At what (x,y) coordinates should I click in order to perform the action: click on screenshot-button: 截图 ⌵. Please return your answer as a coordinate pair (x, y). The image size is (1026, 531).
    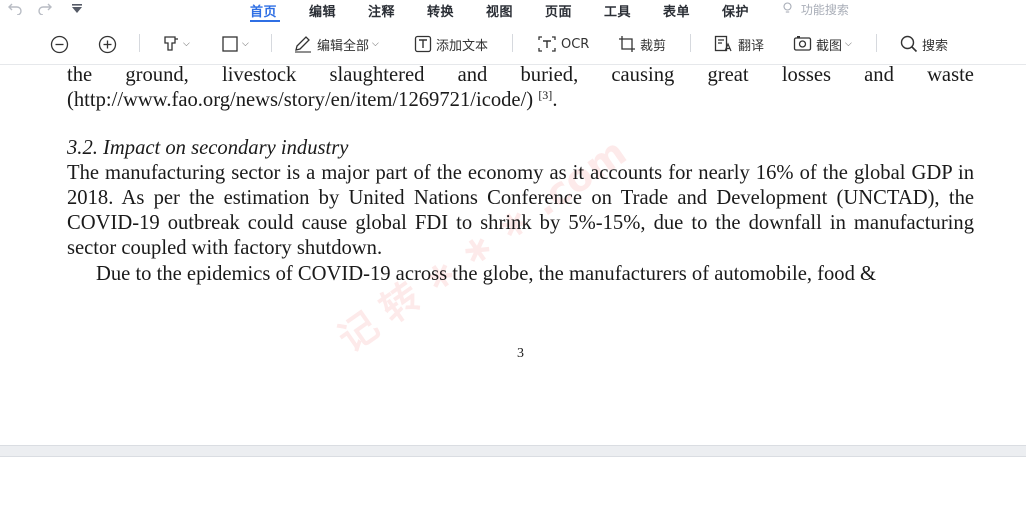
    Looking at the image, I should click on (822, 44).